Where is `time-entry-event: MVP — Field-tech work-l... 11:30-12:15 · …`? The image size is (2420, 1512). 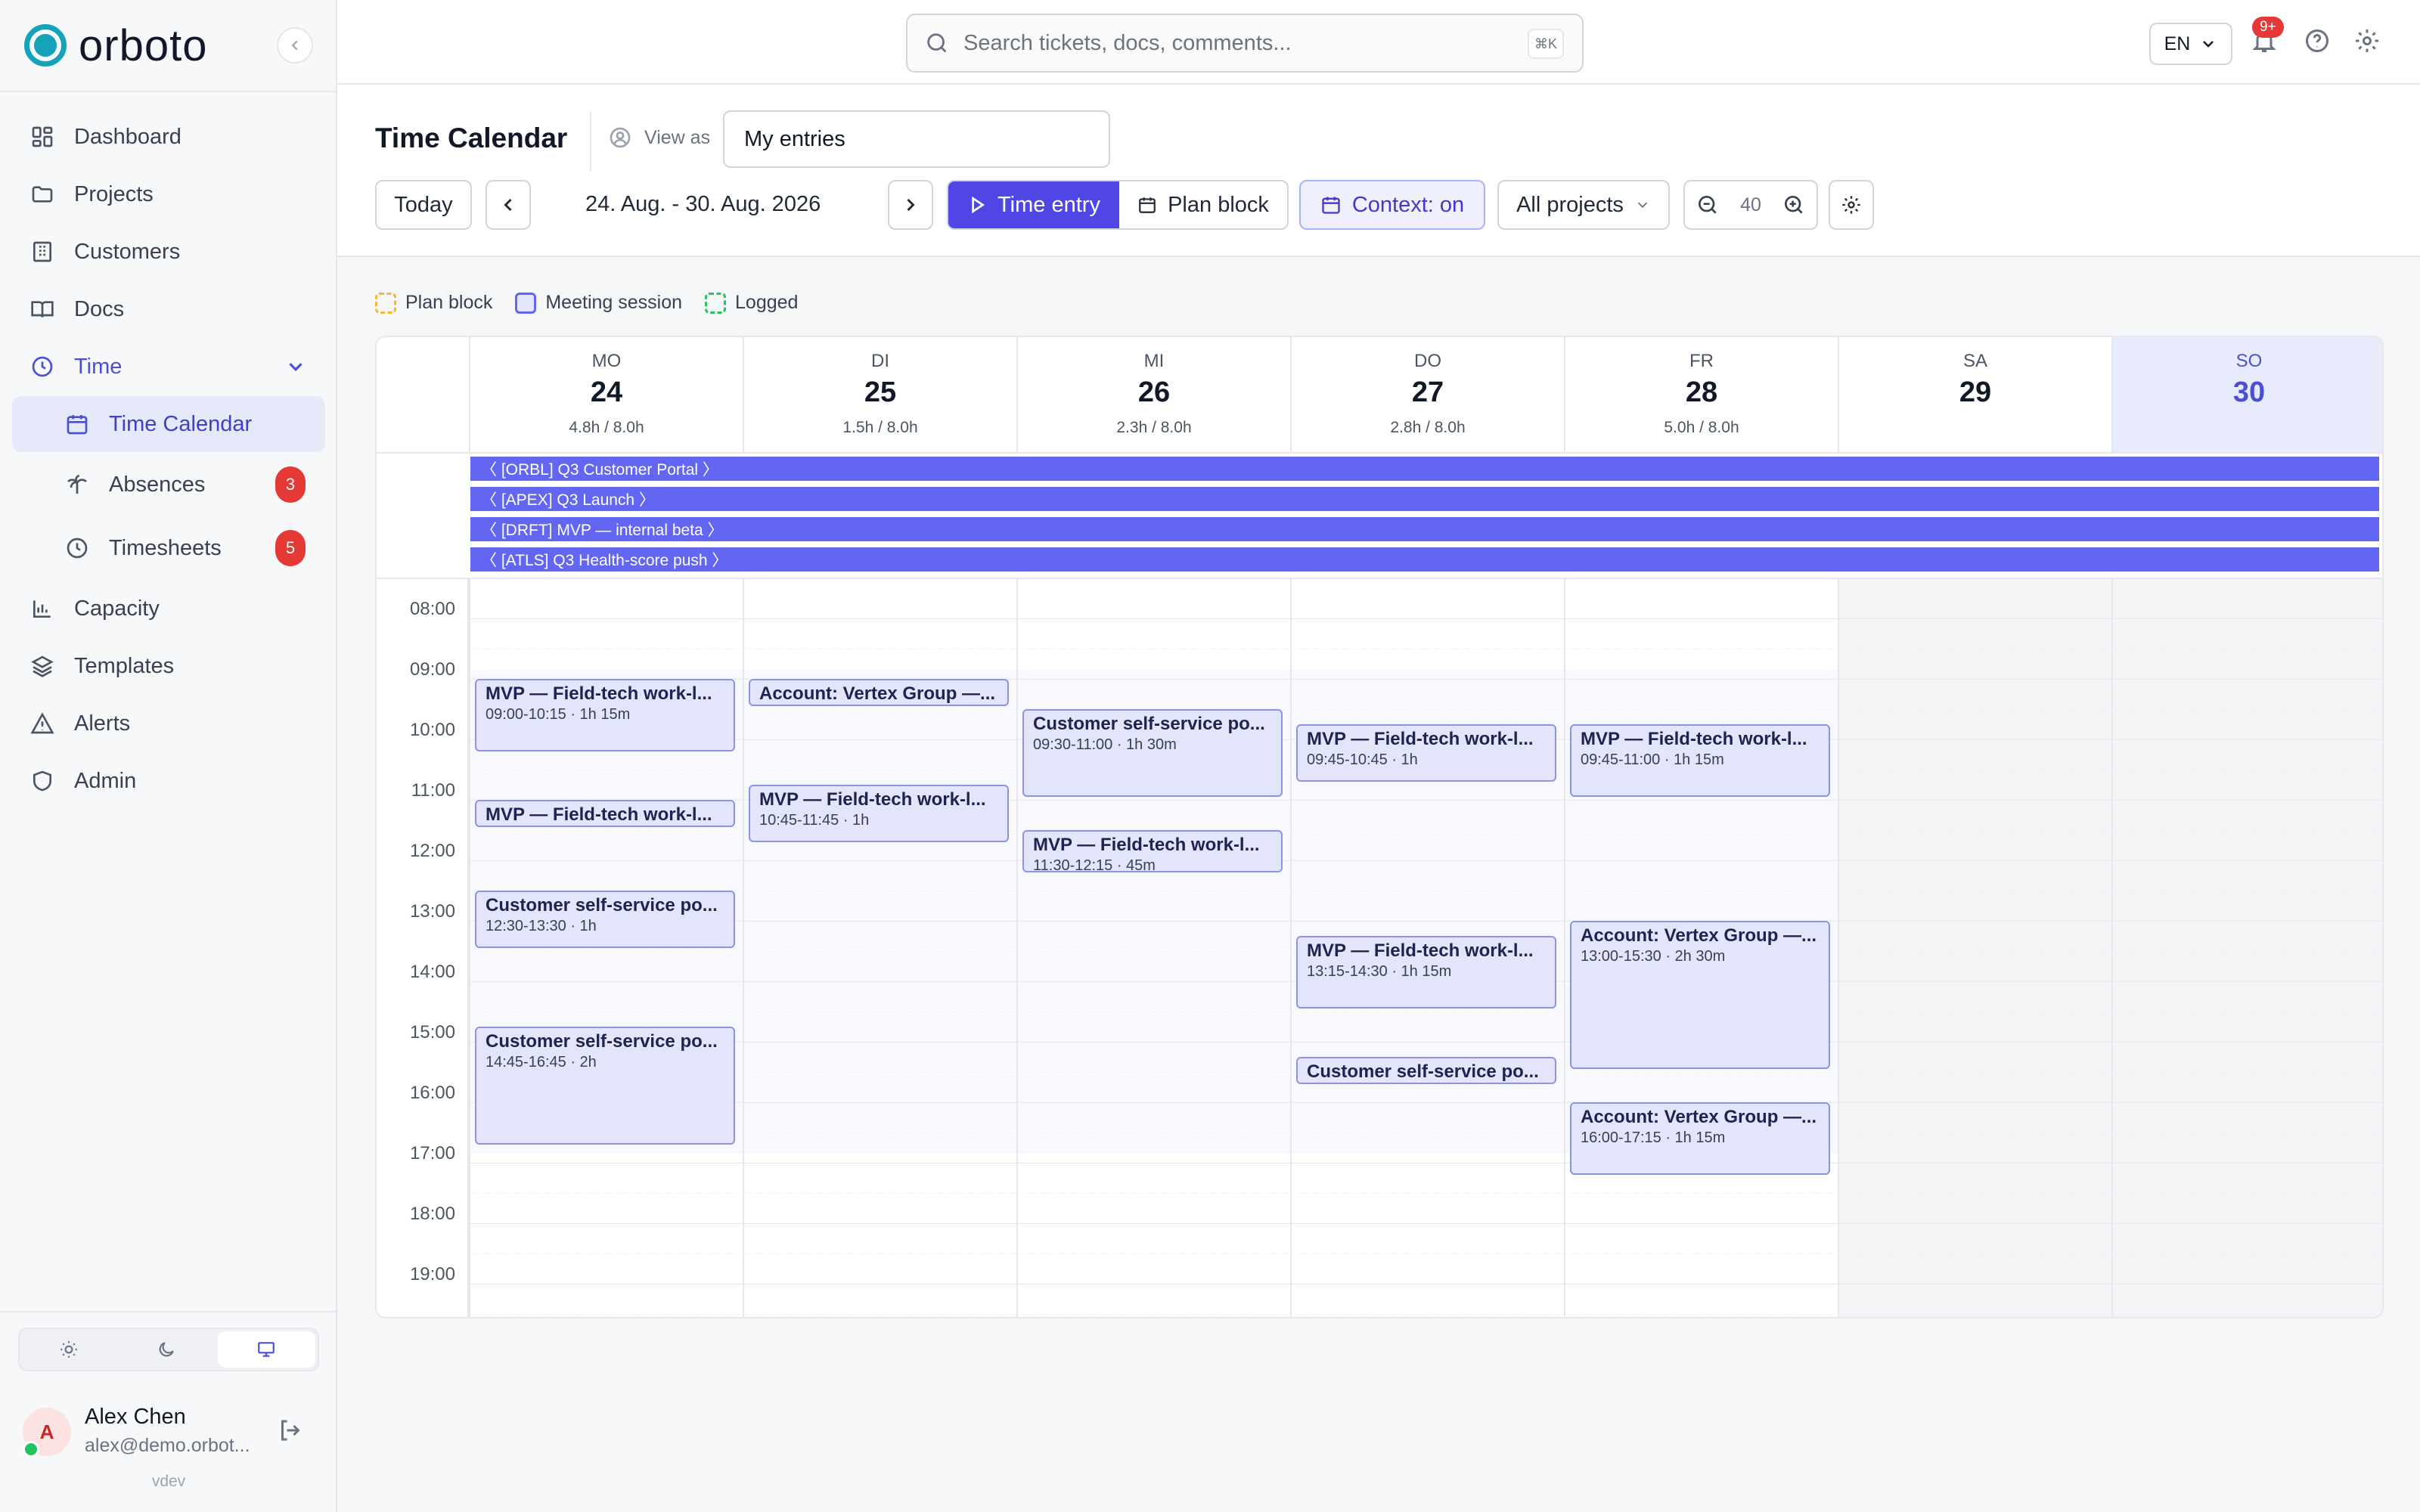
time-entry-event: MVP — Field-tech work-l... 11:30-12:15 · … is located at coordinates (1152, 851).